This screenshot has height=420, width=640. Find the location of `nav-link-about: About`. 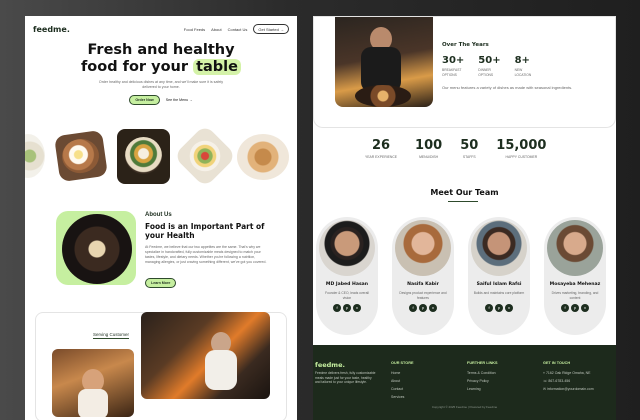

nav-link-about: About is located at coordinates (216, 29).